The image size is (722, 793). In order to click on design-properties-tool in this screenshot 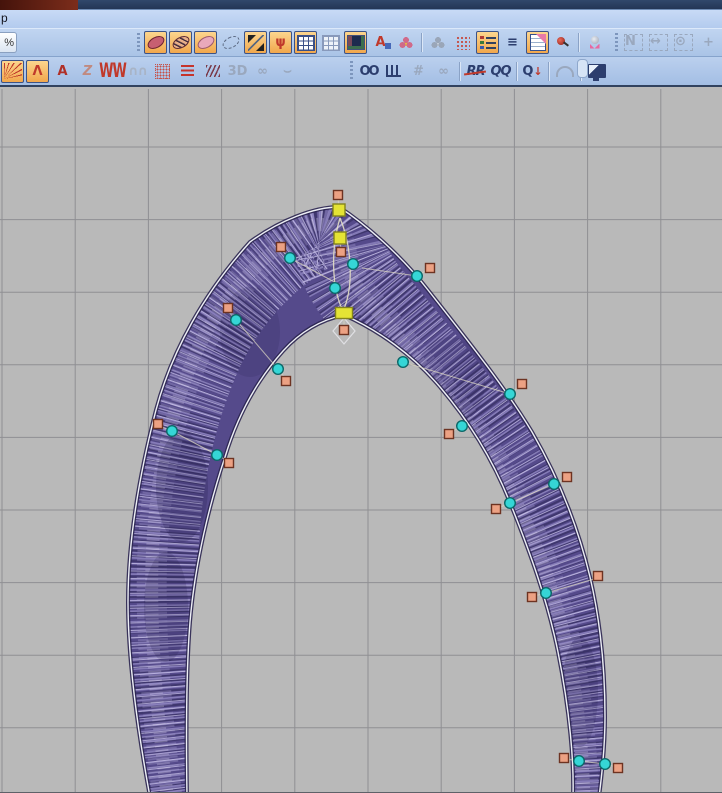, I will do `click(537, 42)`.